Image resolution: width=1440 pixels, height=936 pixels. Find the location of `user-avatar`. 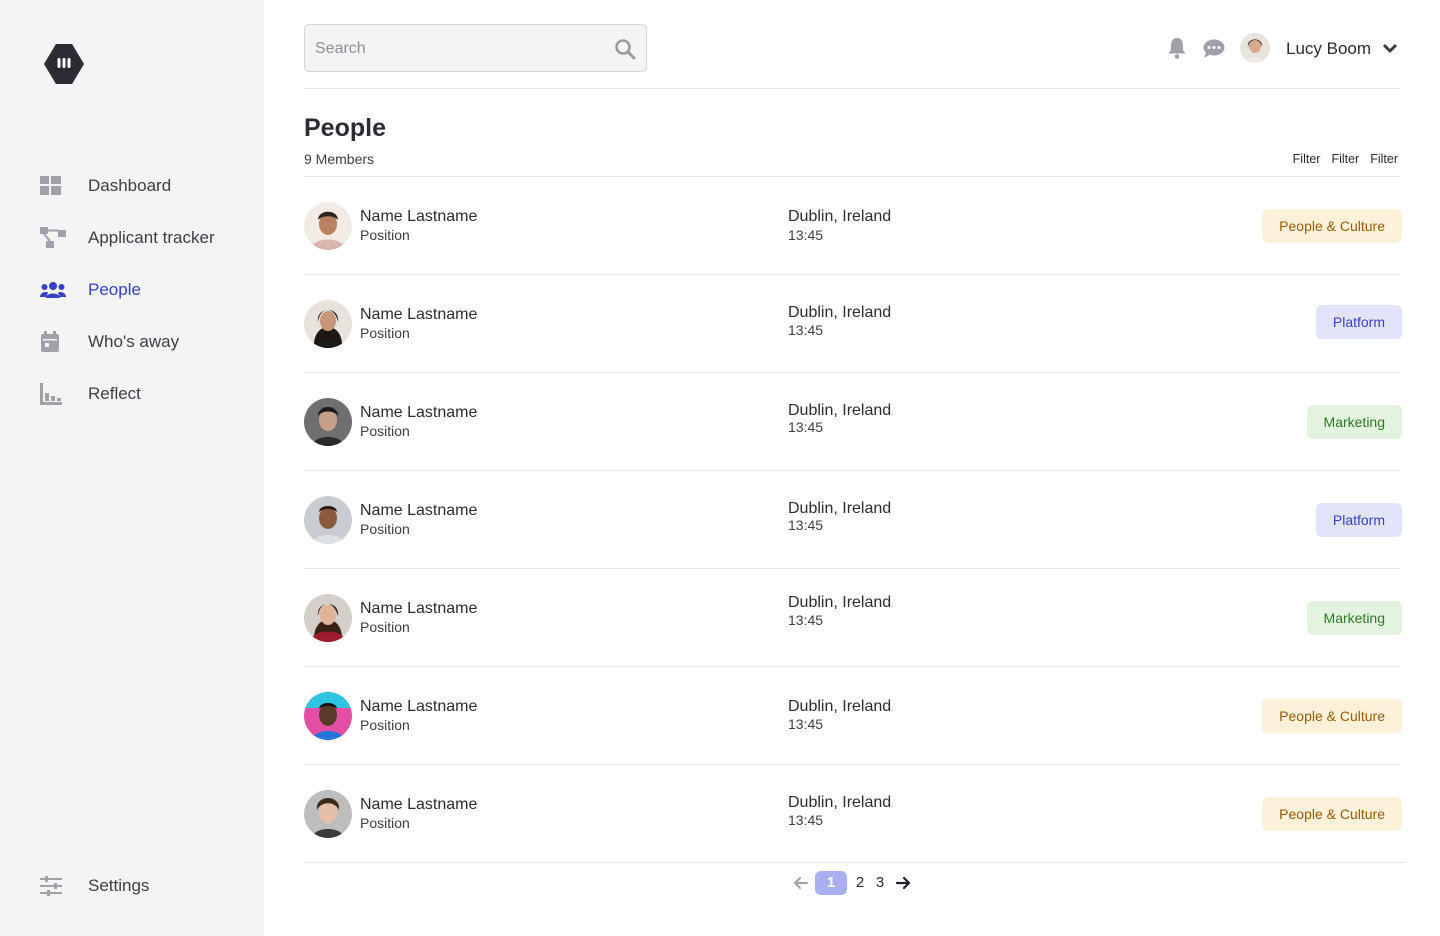

user-avatar is located at coordinates (1255, 48).